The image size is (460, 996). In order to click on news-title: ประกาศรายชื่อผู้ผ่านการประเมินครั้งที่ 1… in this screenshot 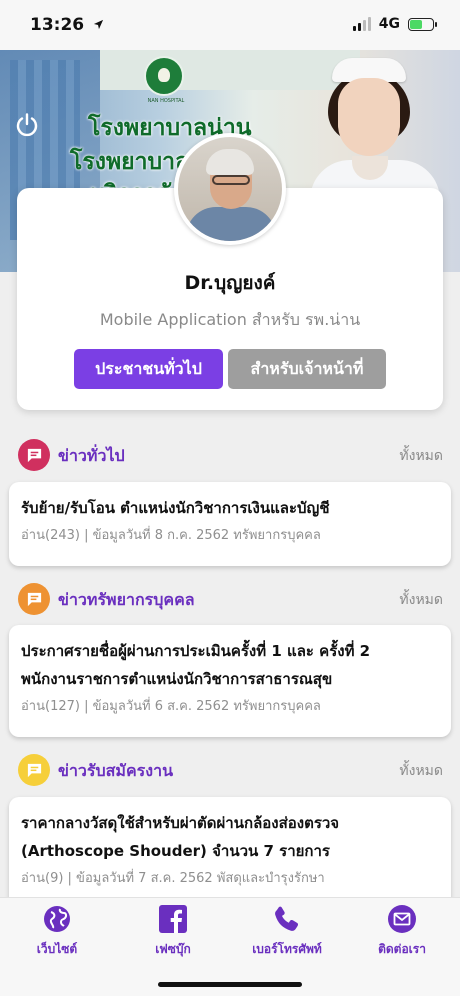, I will do `click(196, 651)`.